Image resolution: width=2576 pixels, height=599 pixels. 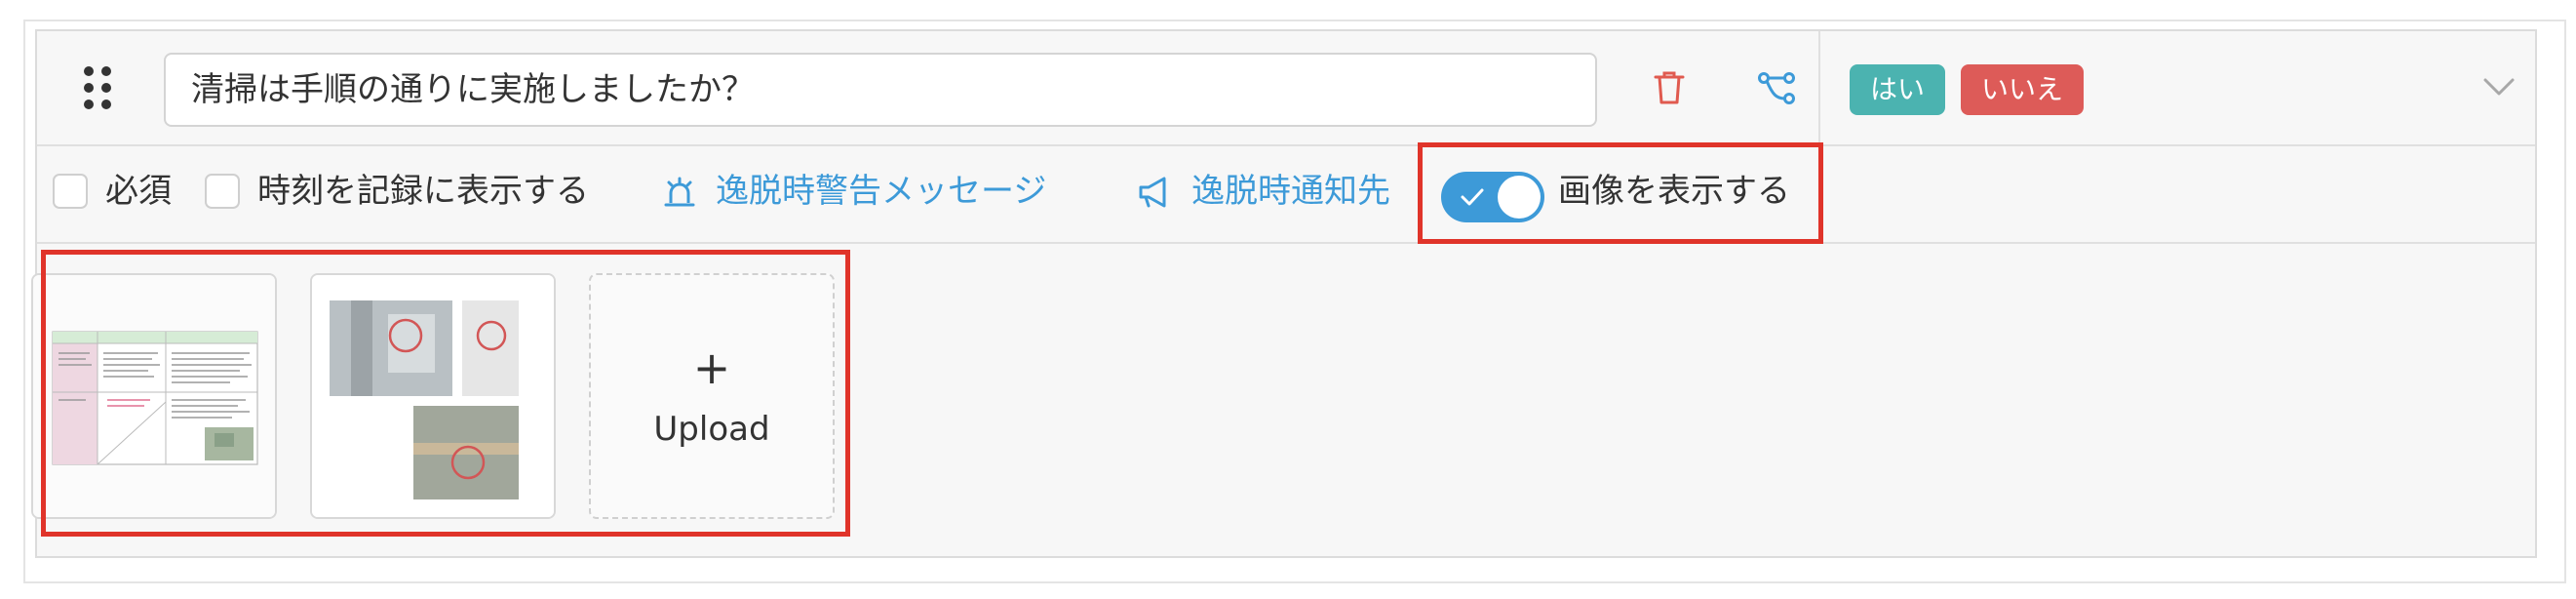 I want to click on question-main-cell: 清掃は手順の通りに実施しましたか？, so click(x=928, y=87).